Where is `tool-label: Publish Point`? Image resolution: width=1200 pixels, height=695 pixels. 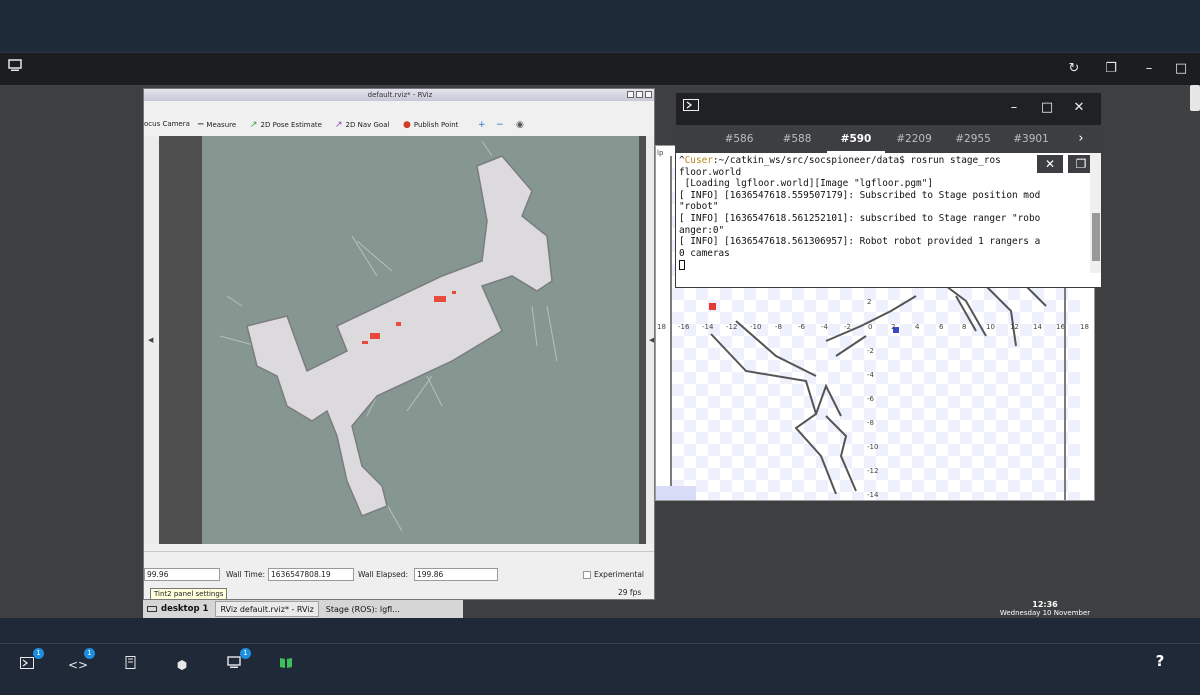 tool-label: Publish Point is located at coordinates (436, 125).